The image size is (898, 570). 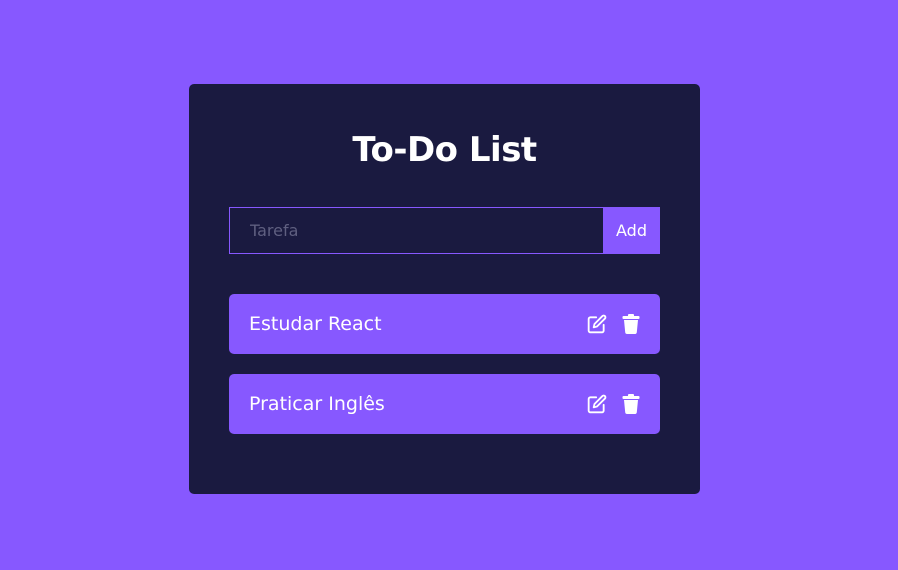 What do you see at coordinates (317, 404) in the screenshot?
I see `todo-text: Praticar Inglês` at bounding box center [317, 404].